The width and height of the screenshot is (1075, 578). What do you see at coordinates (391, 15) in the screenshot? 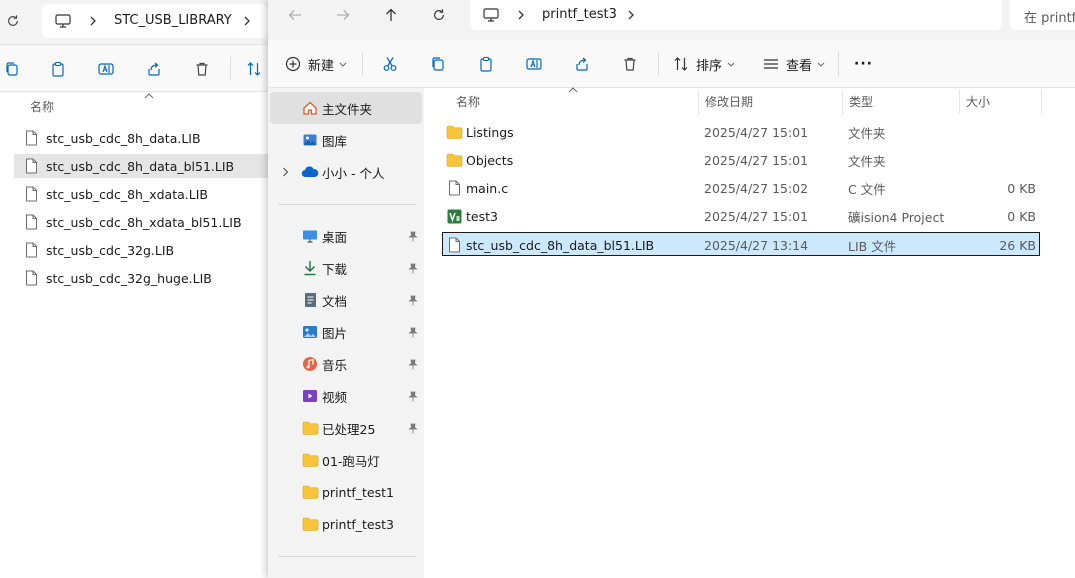
I see `up-arrow-icon` at bounding box center [391, 15].